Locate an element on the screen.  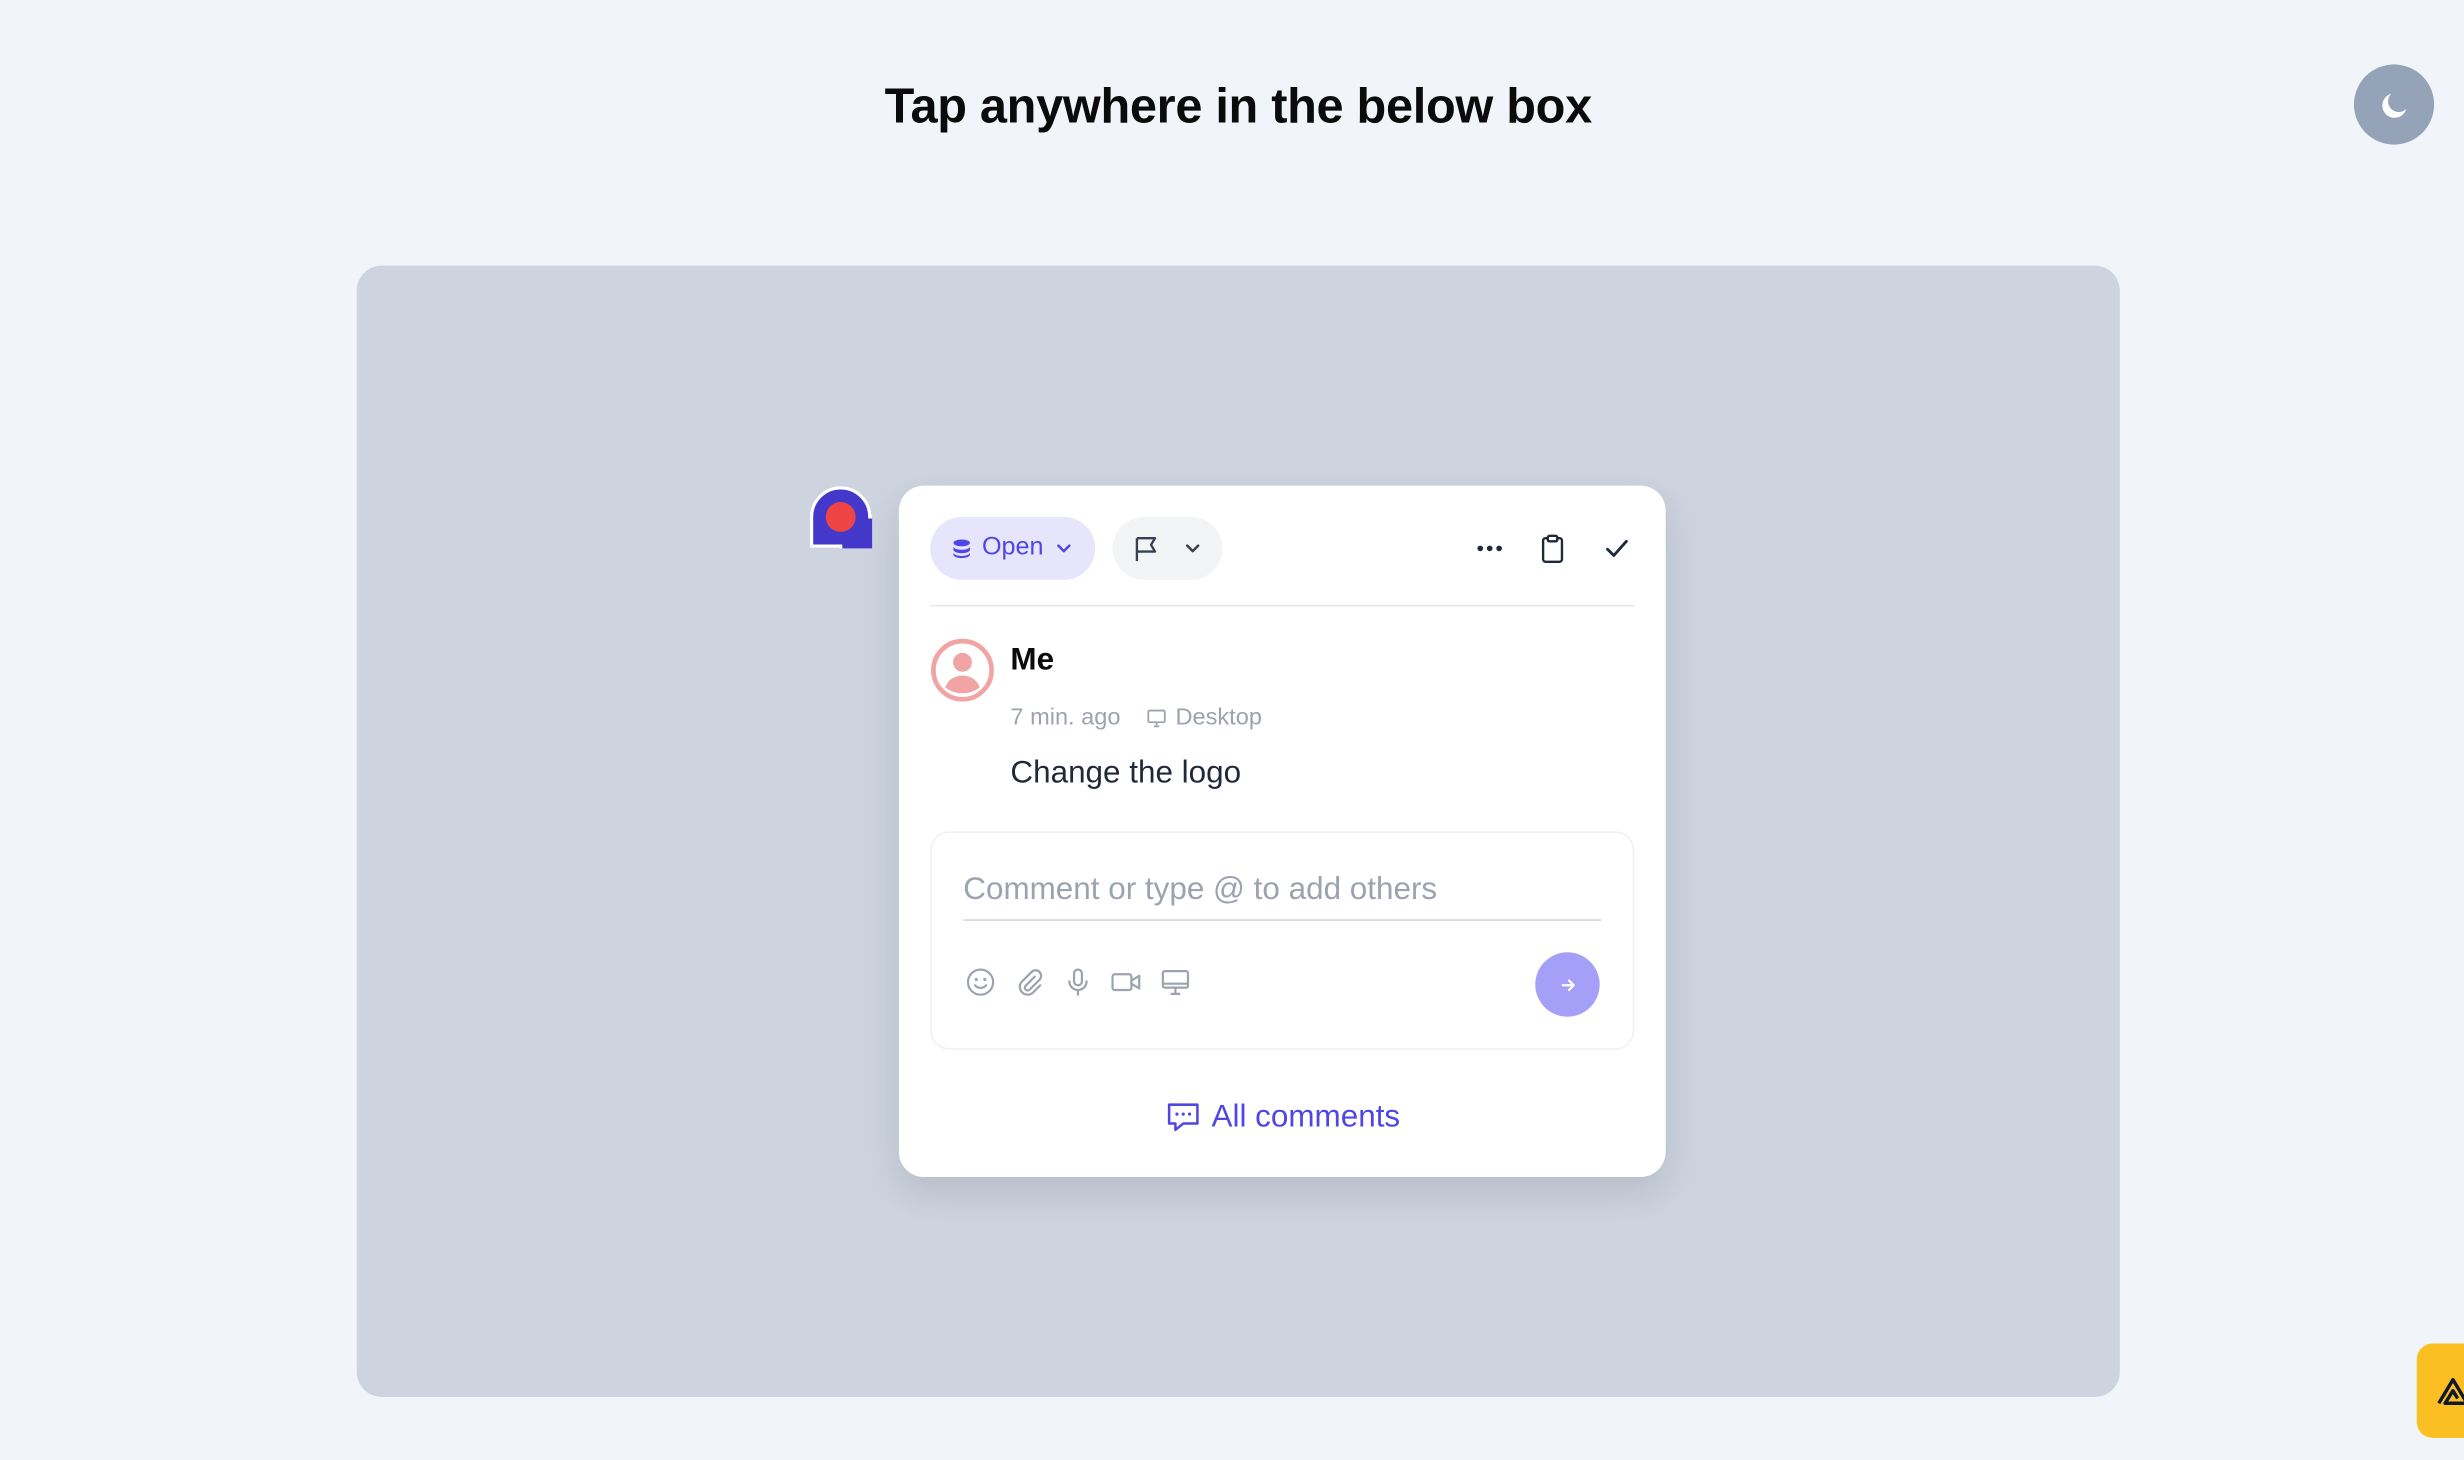
screen-record-button is located at coordinates (1175, 982).